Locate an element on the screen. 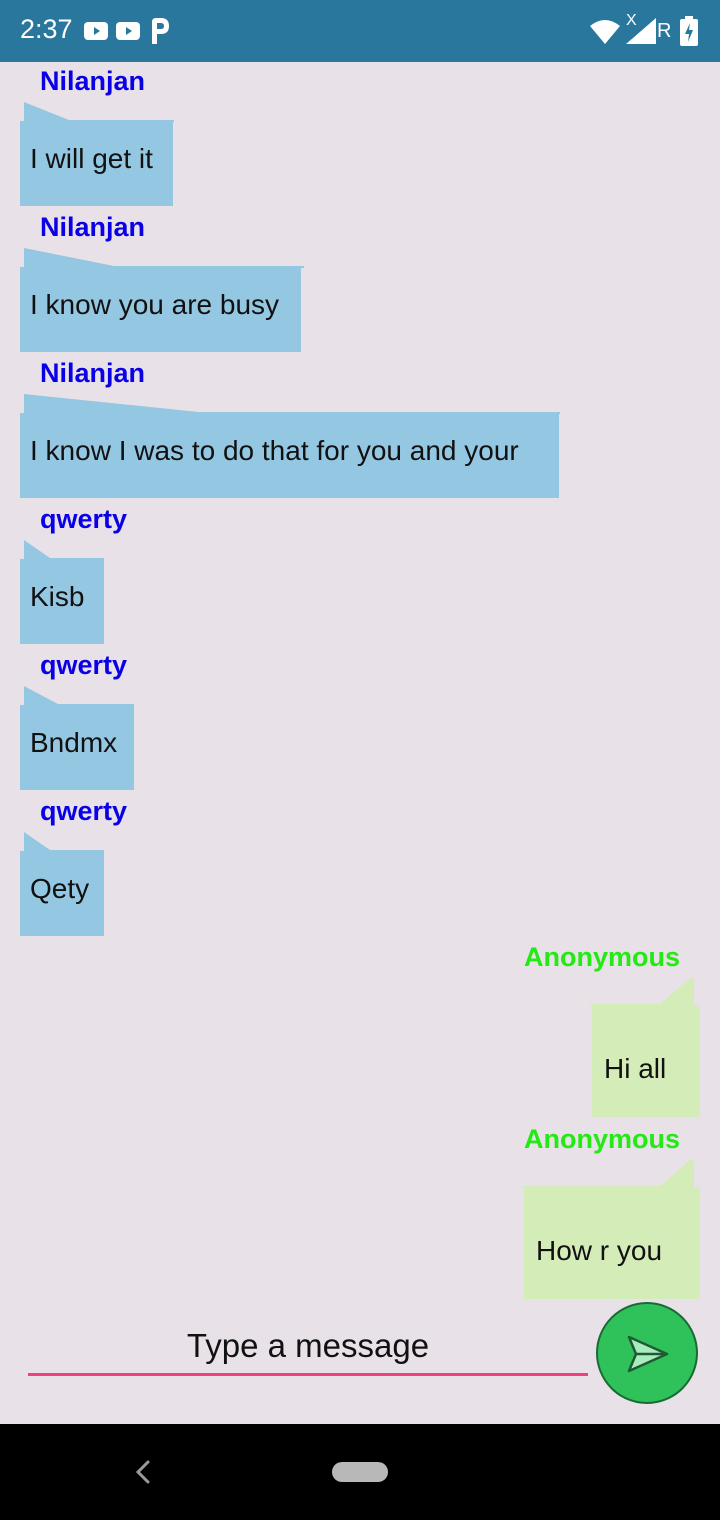  battery-charging-icon is located at coordinates (689, 31).